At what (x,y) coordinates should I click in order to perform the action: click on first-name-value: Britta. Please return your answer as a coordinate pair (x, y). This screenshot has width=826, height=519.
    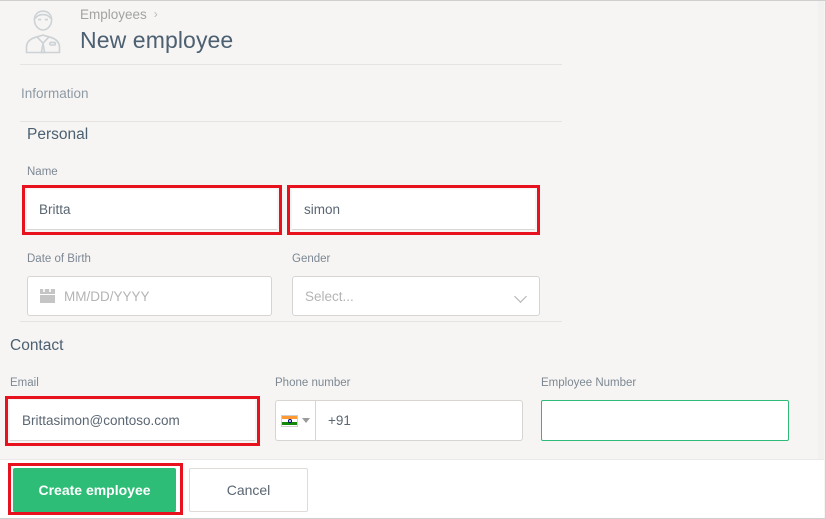
    Looking at the image, I should click on (55, 209).